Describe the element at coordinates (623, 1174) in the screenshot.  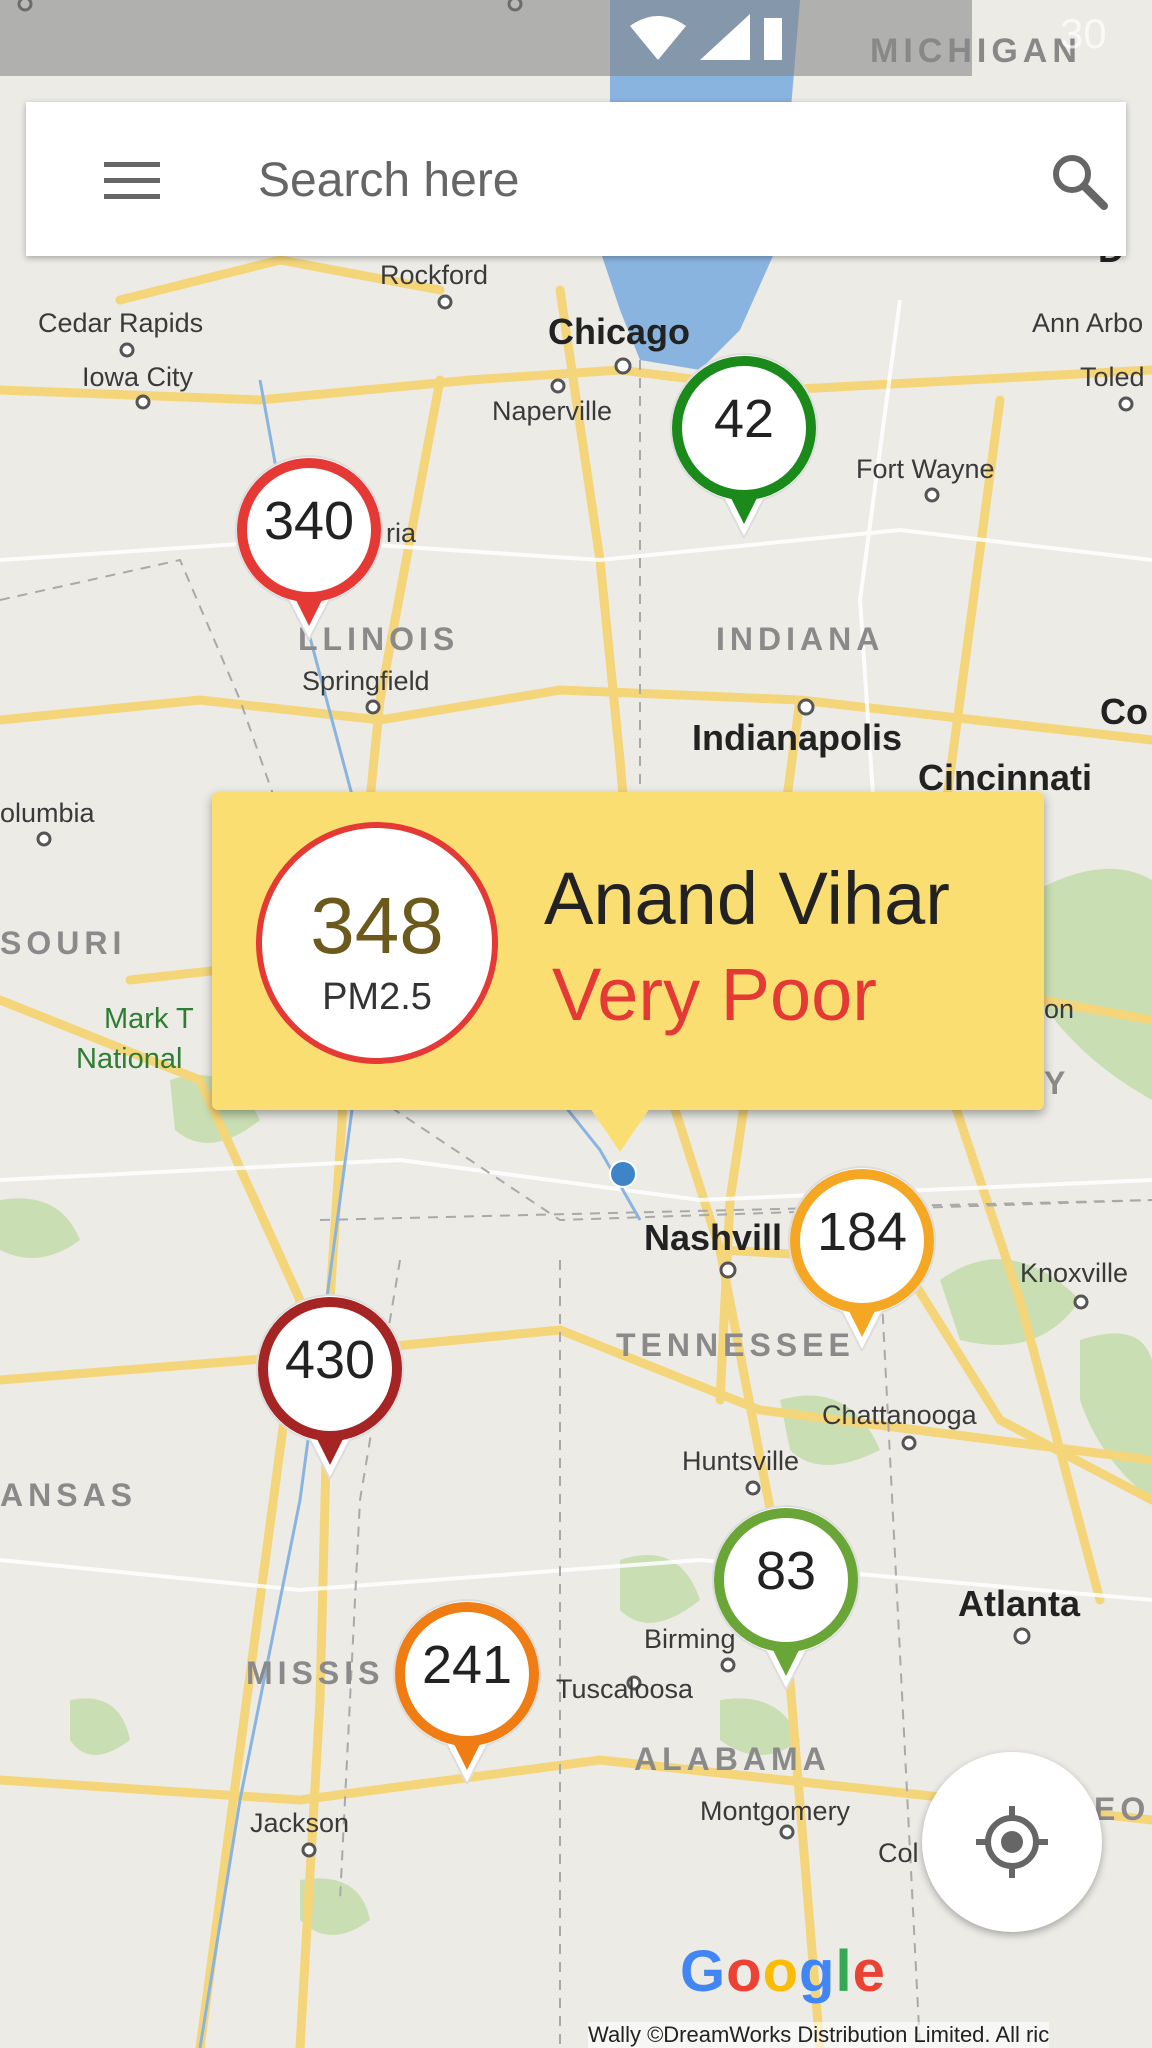
I see `selected-location-dot` at that location.